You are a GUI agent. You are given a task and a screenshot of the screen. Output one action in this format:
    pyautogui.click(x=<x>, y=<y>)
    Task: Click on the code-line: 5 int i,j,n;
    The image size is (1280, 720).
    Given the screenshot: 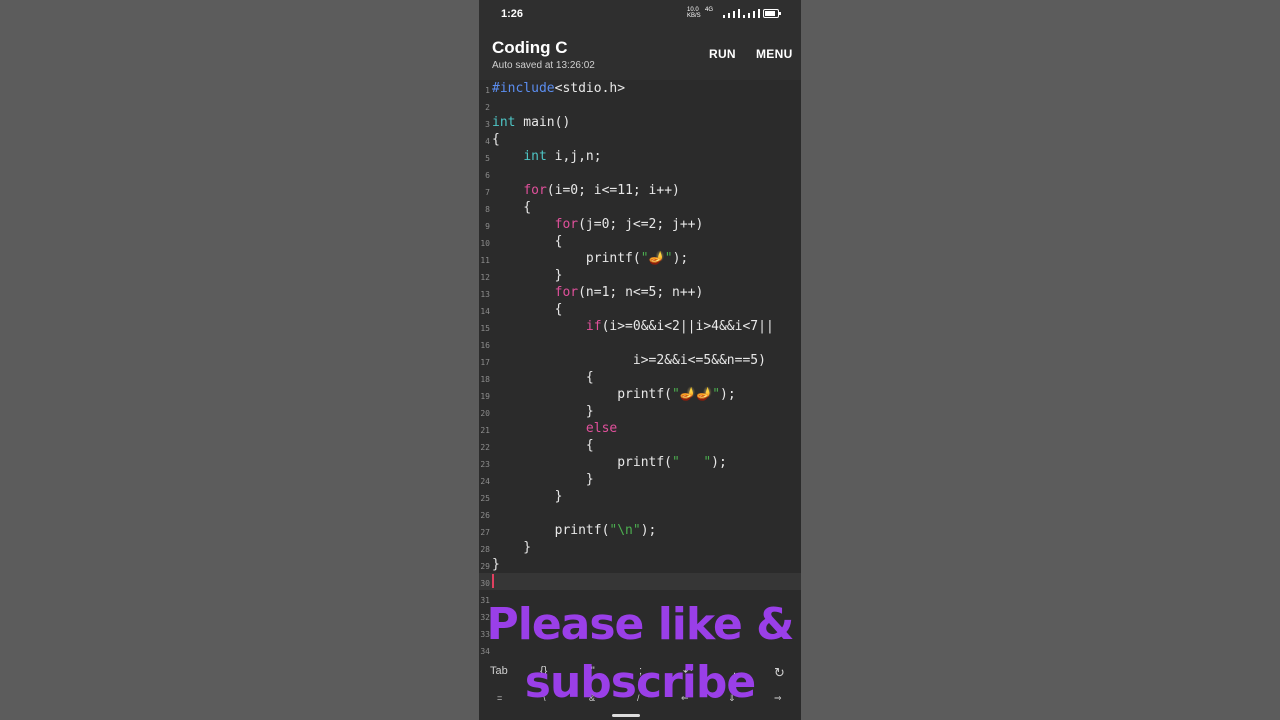 What is the action you would take?
    pyautogui.click(x=640, y=156)
    